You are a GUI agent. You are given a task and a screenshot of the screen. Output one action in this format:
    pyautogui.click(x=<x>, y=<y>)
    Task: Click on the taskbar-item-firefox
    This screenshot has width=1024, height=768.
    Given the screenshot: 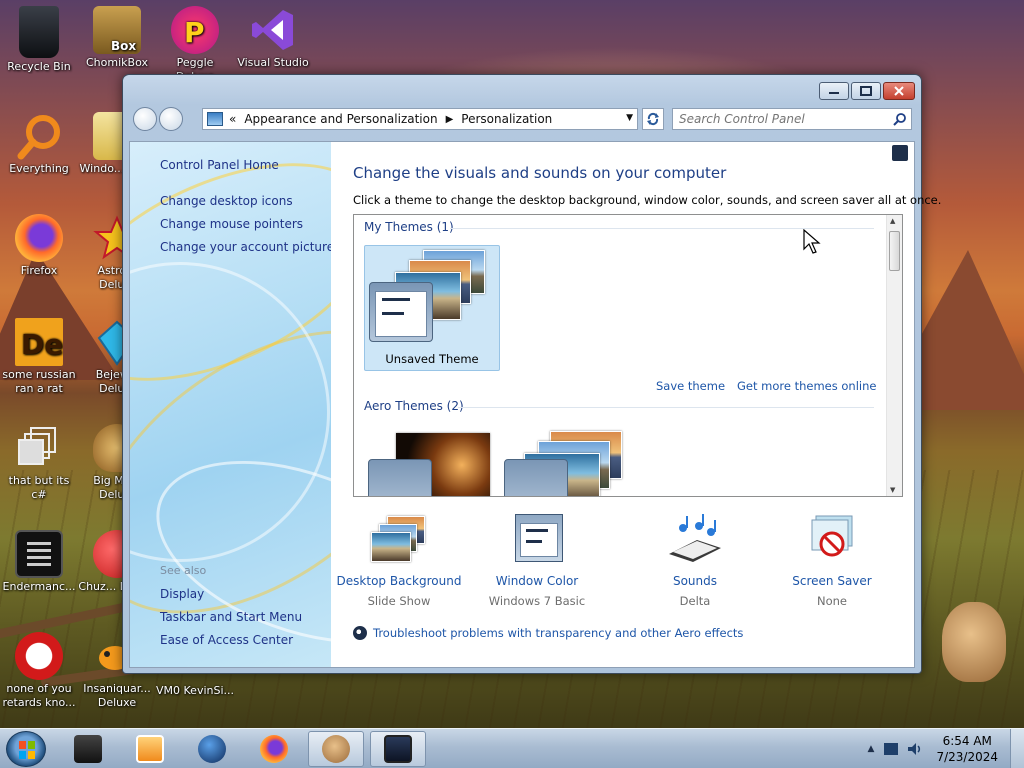 What is the action you would take?
    pyautogui.click(x=274, y=749)
    